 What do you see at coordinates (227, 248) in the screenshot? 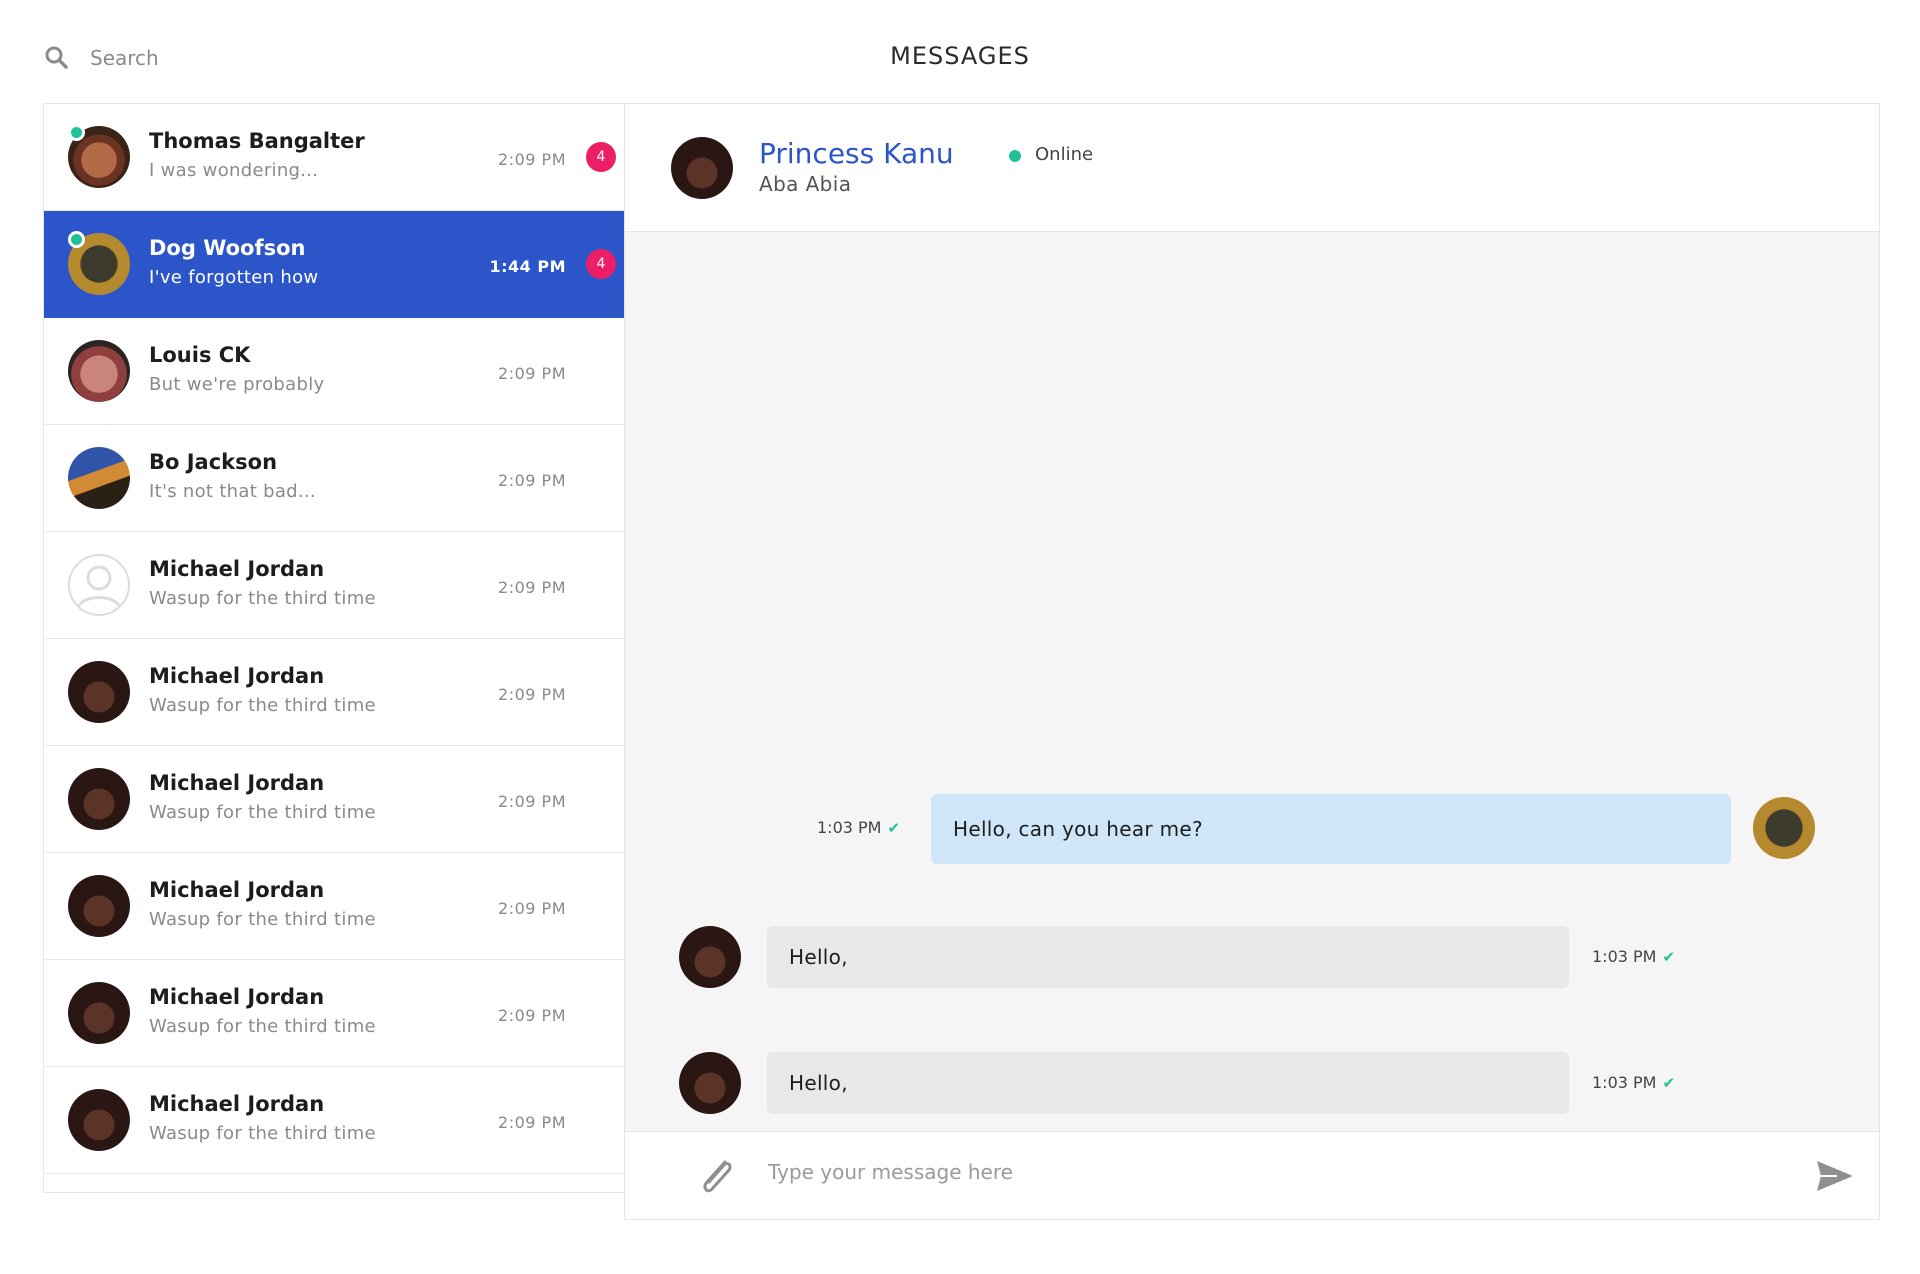
I see `conversation-name: Dog Woofson` at bounding box center [227, 248].